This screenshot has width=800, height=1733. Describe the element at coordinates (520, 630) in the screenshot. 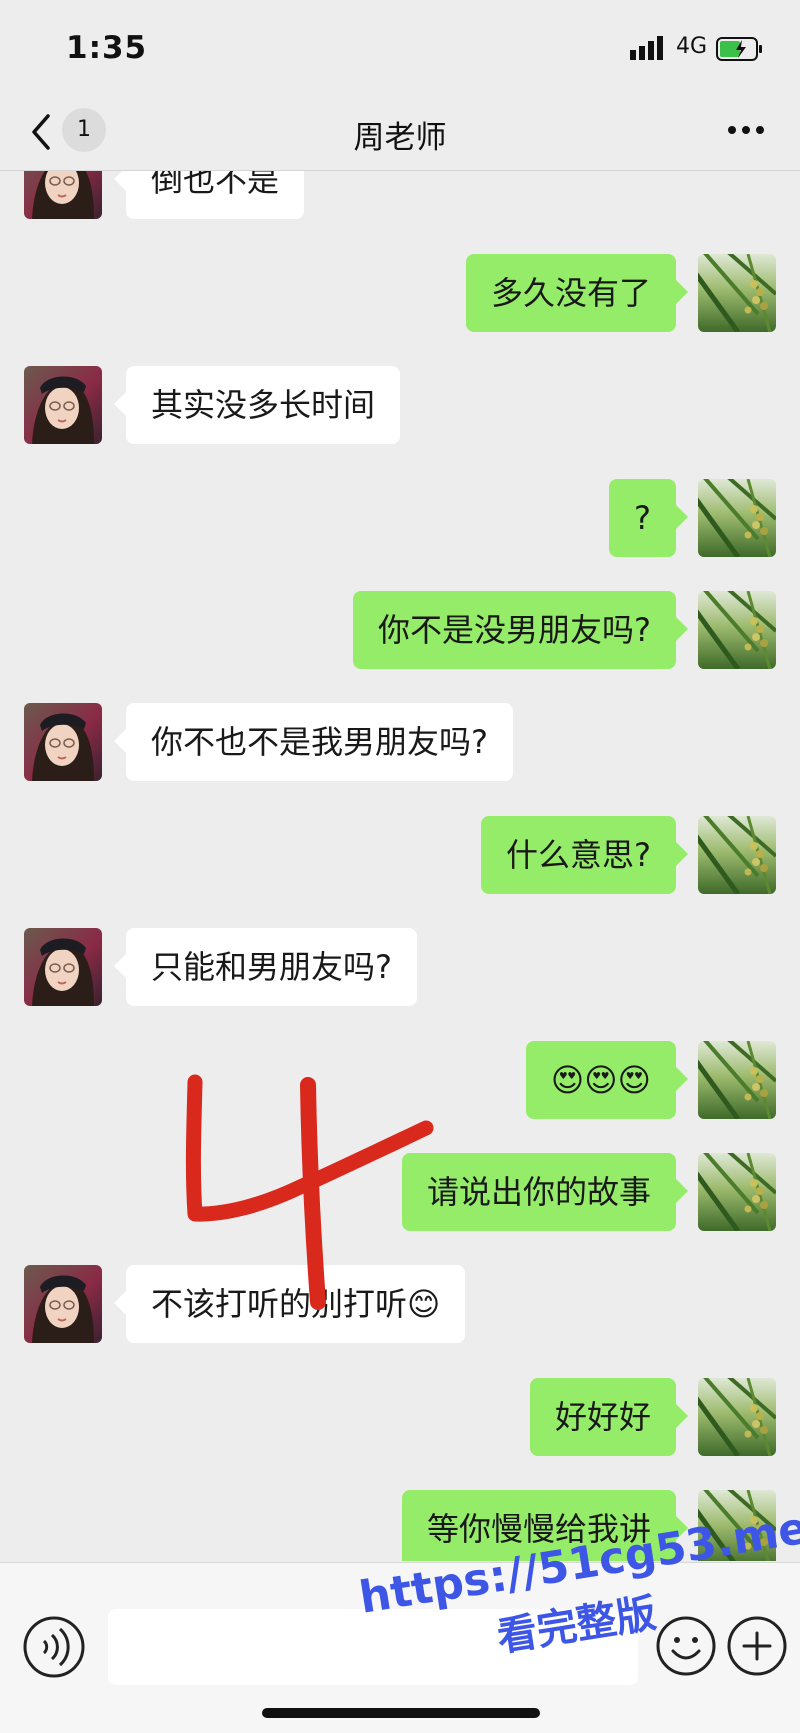

I see `message-bubble: 你不是没男朋友吗?` at that location.